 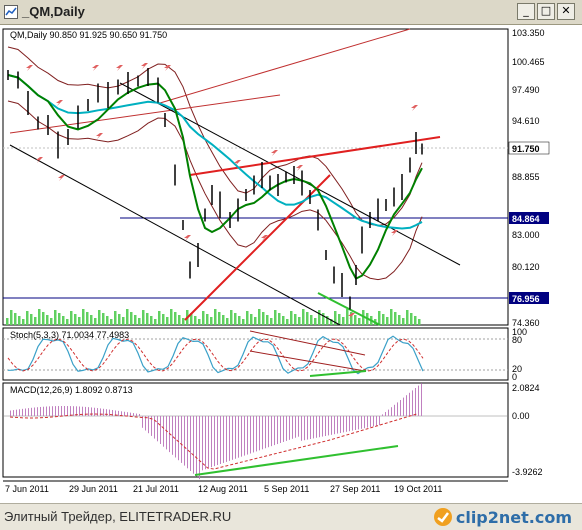 What do you see at coordinates (418, 489) in the screenshot?
I see `date-label: 19 Oct 2011` at bounding box center [418, 489].